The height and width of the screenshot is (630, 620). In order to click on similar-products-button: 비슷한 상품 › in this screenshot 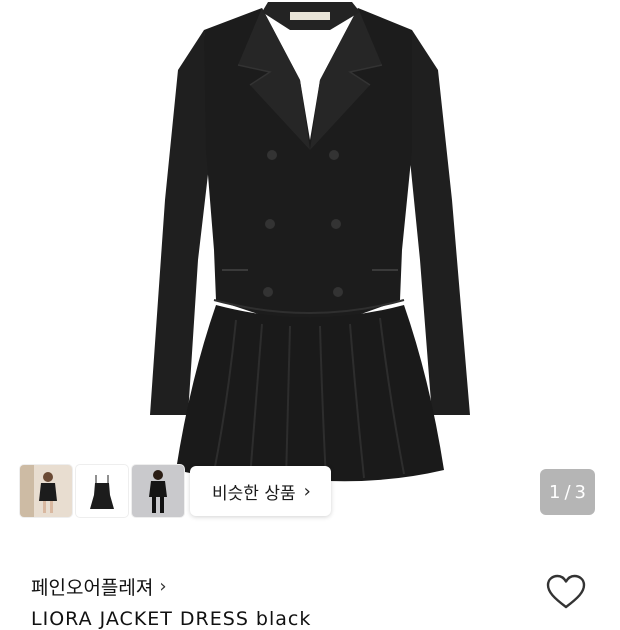, I will do `click(260, 491)`.